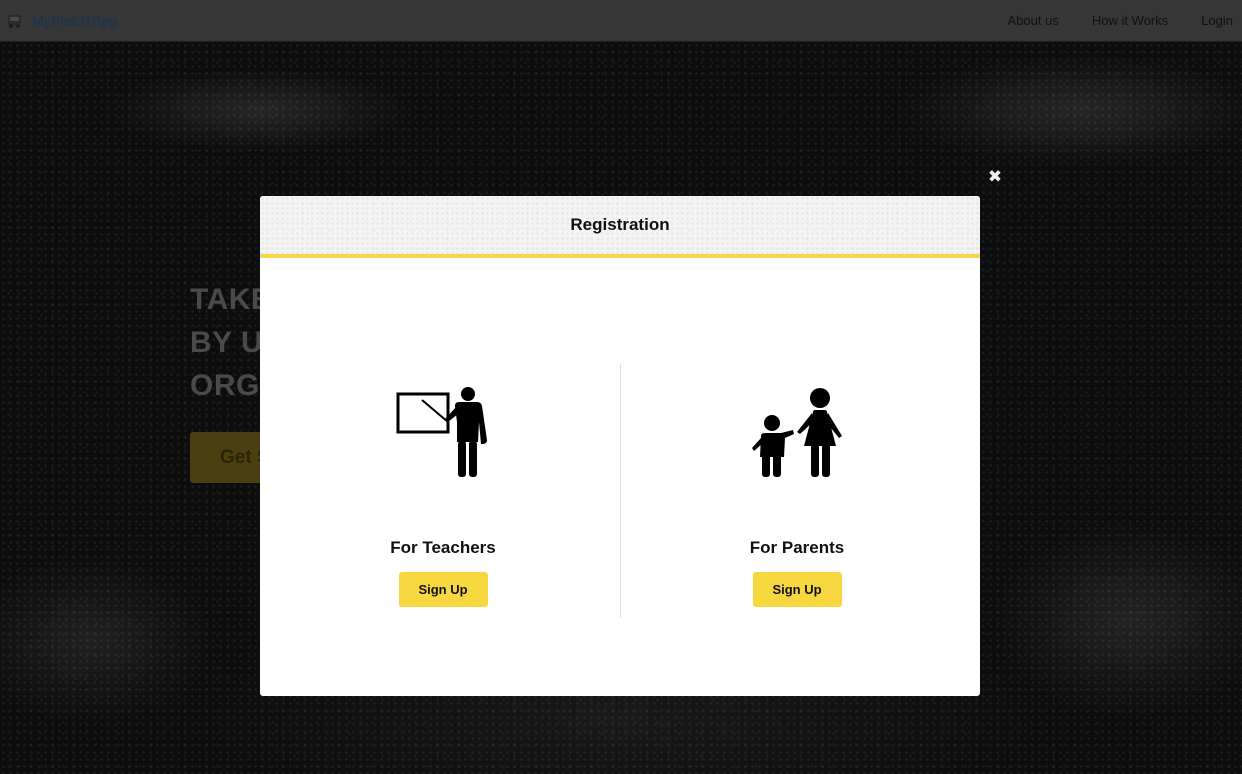  What do you see at coordinates (1130, 20) in the screenshot?
I see `nav-how-it-works: How it Works` at bounding box center [1130, 20].